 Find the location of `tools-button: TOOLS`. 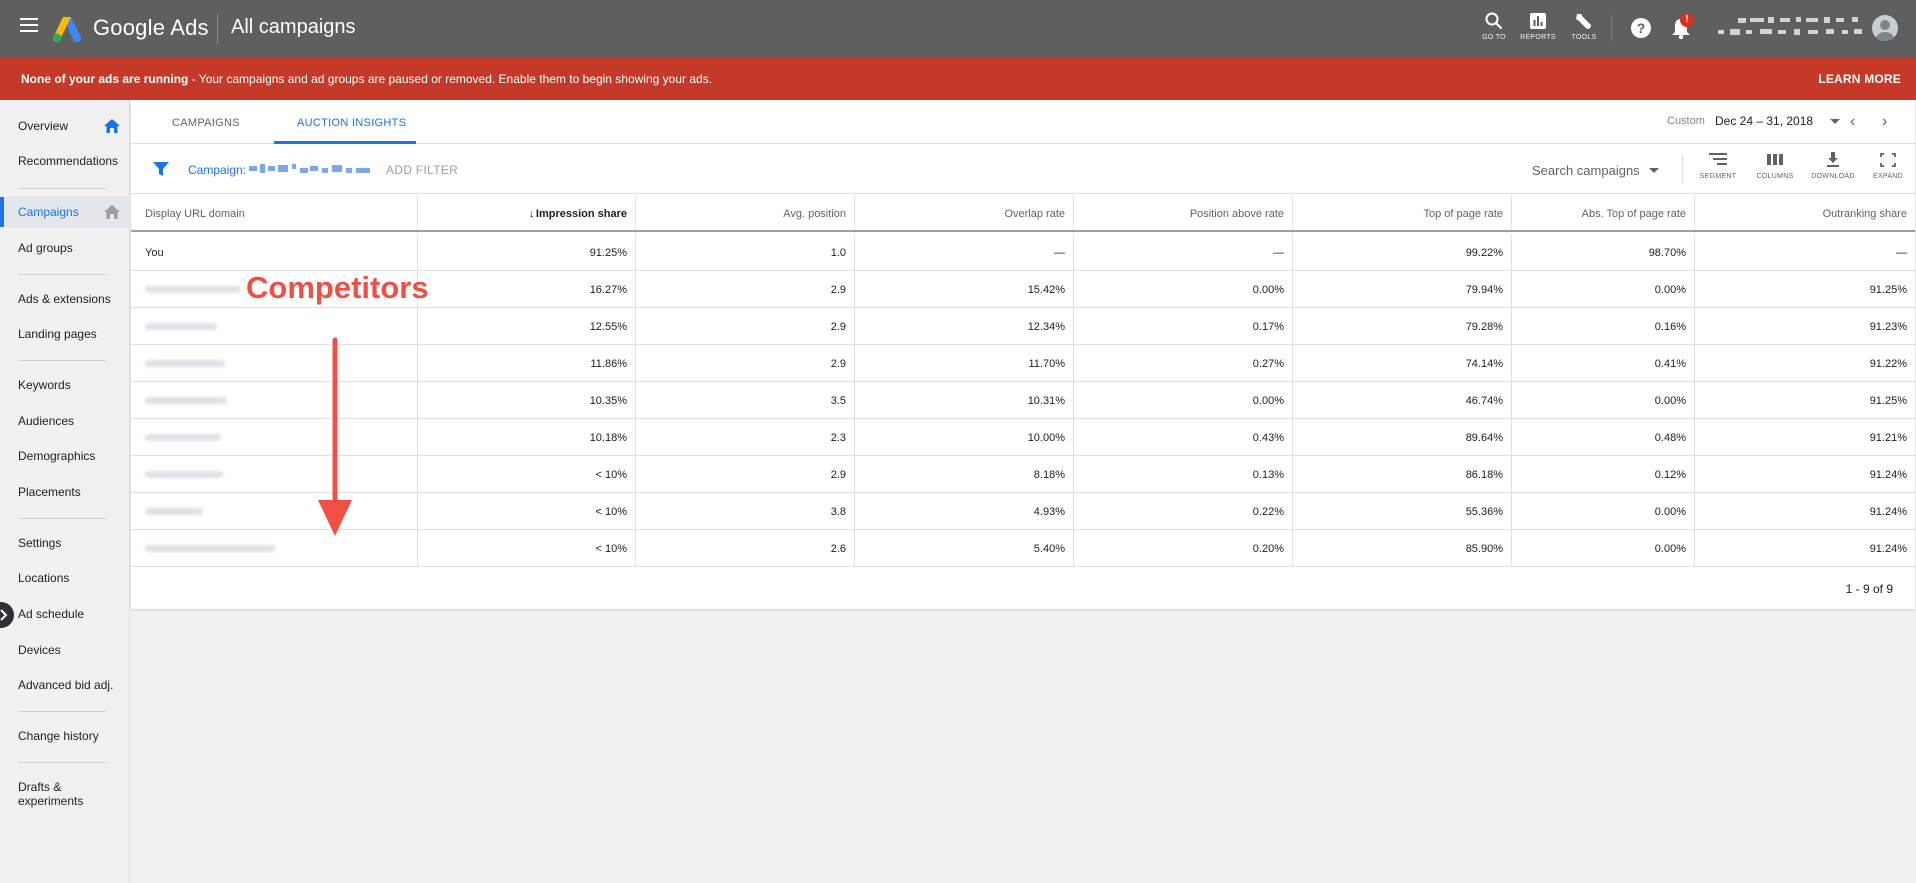

tools-button: TOOLS is located at coordinates (1584, 26).